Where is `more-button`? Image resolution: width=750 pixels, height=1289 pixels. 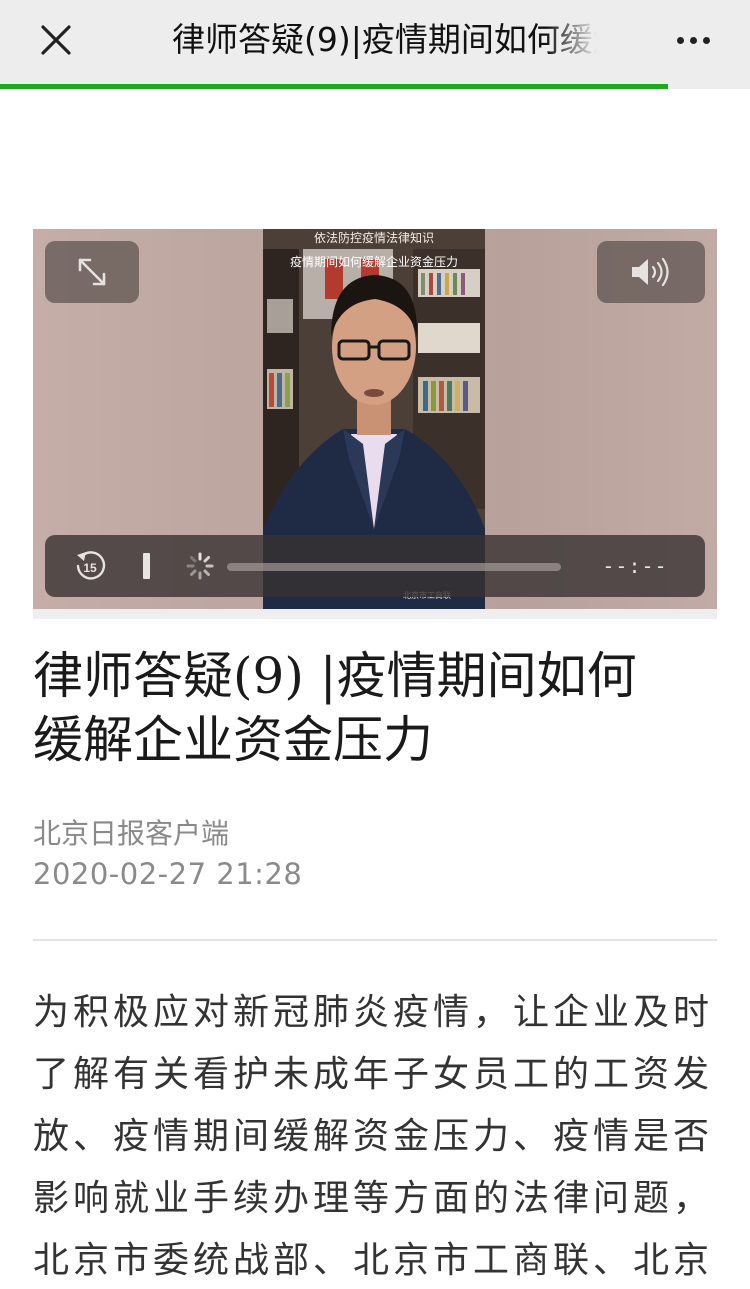
more-button is located at coordinates (693, 40).